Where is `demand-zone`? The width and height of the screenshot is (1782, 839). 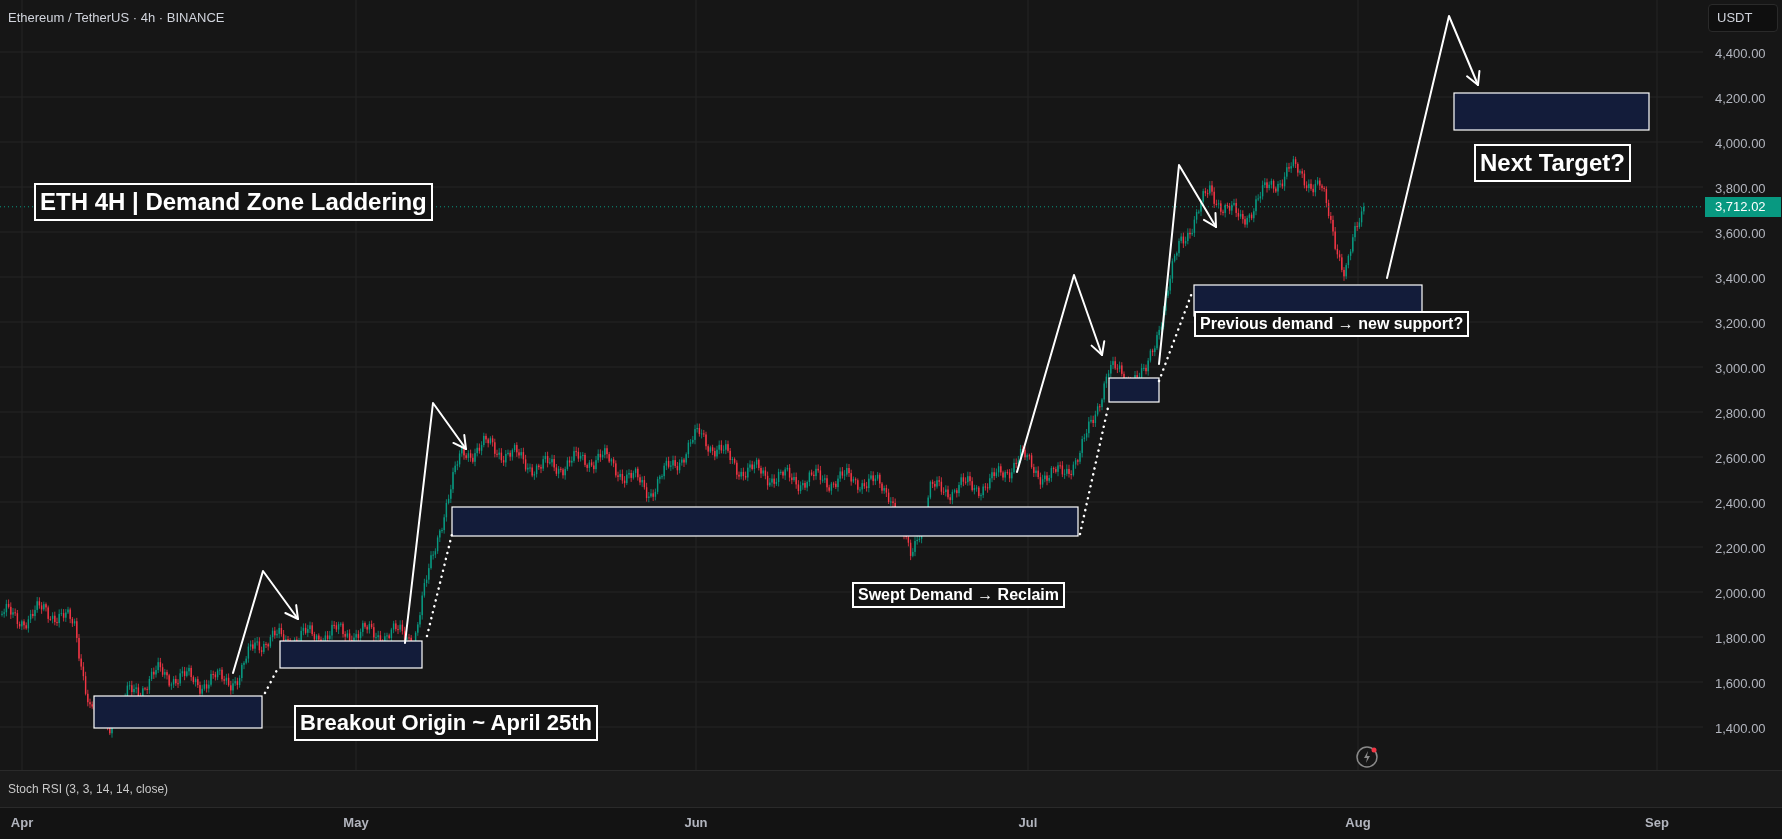
demand-zone is located at coordinates (1134, 390).